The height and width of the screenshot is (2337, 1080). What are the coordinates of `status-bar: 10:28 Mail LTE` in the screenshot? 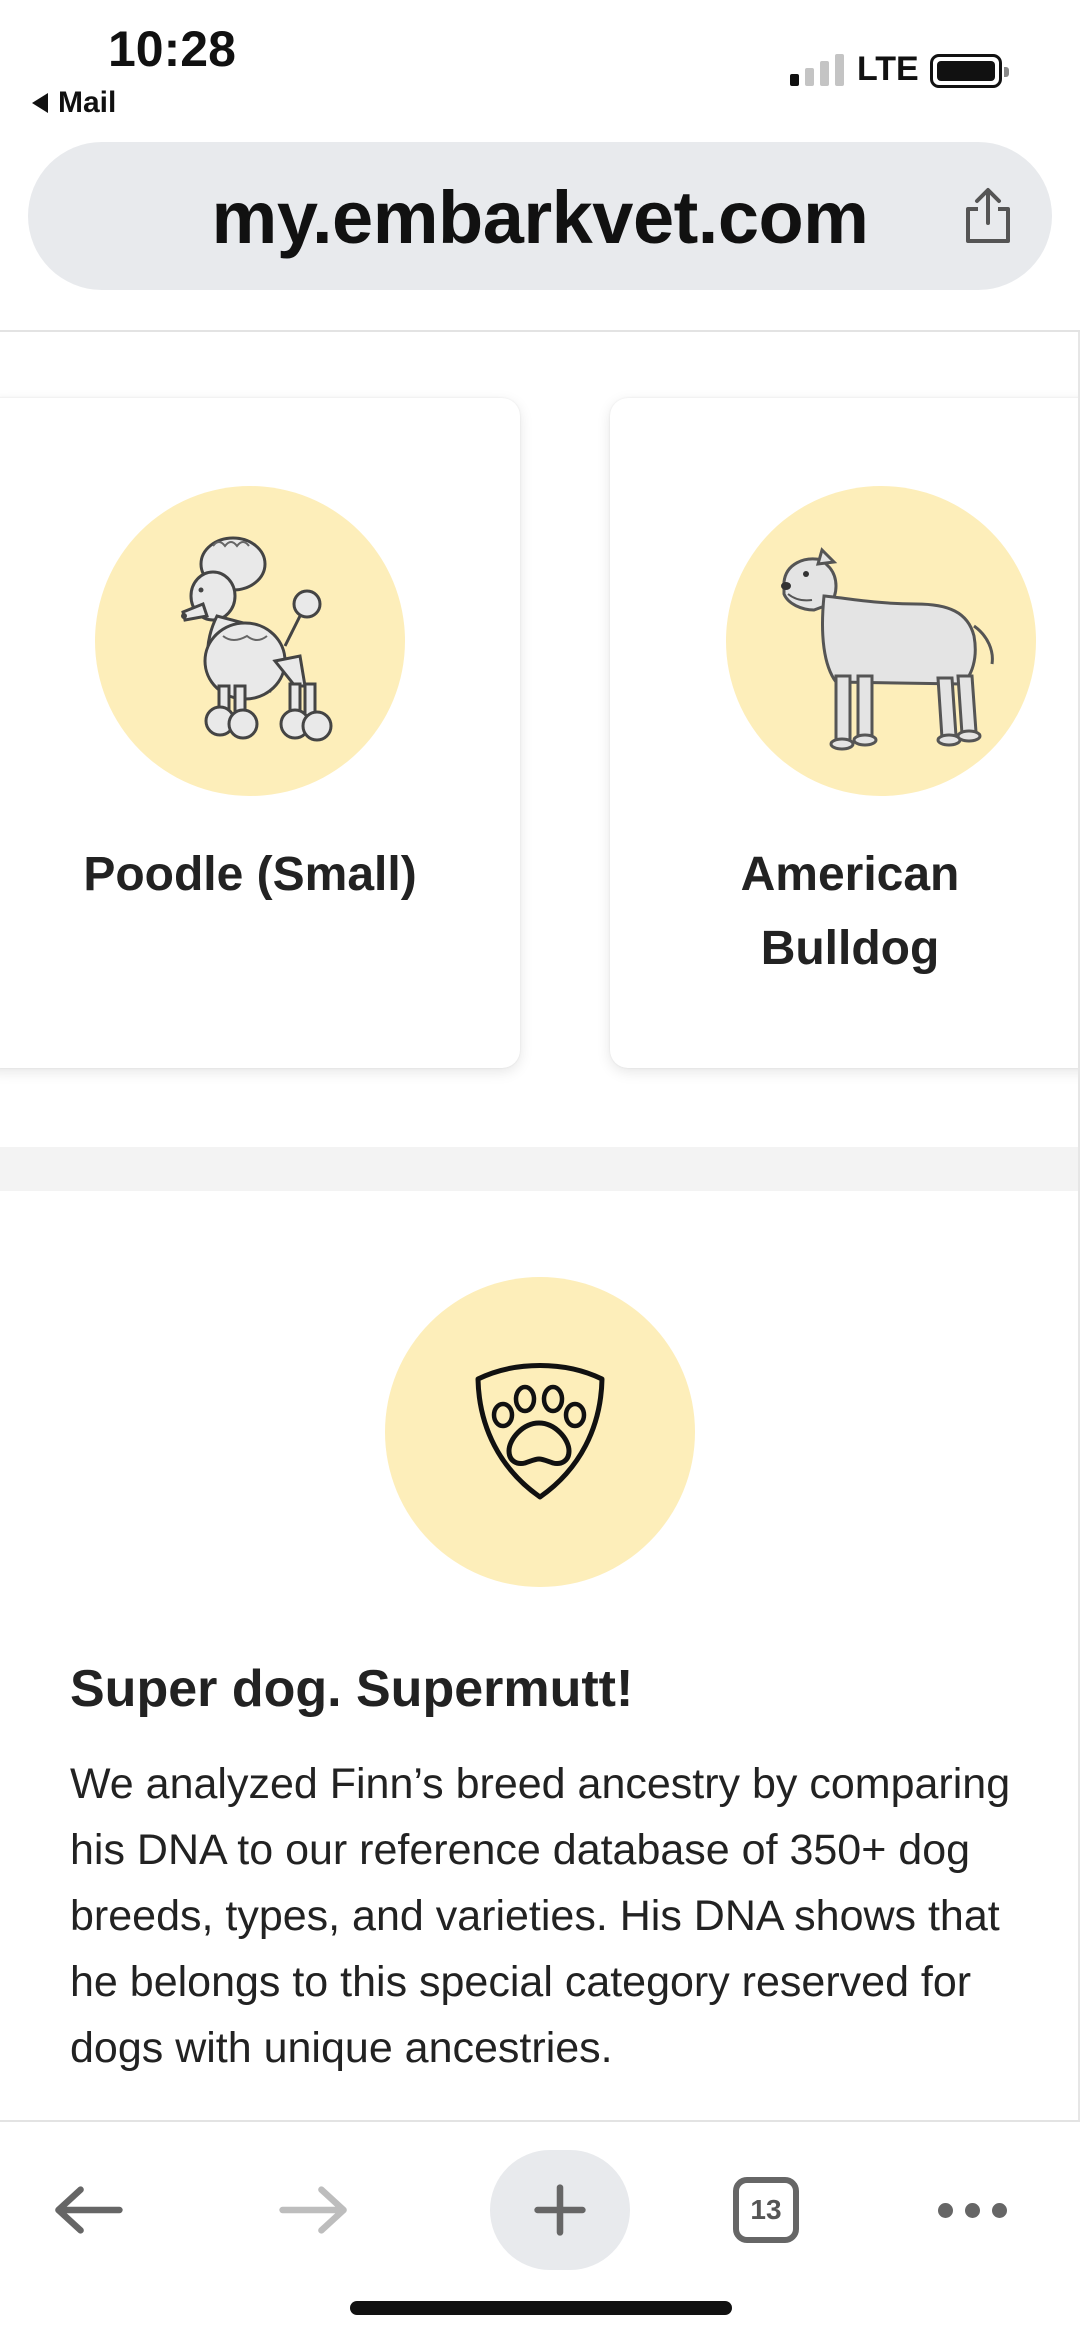 It's located at (540, 67).